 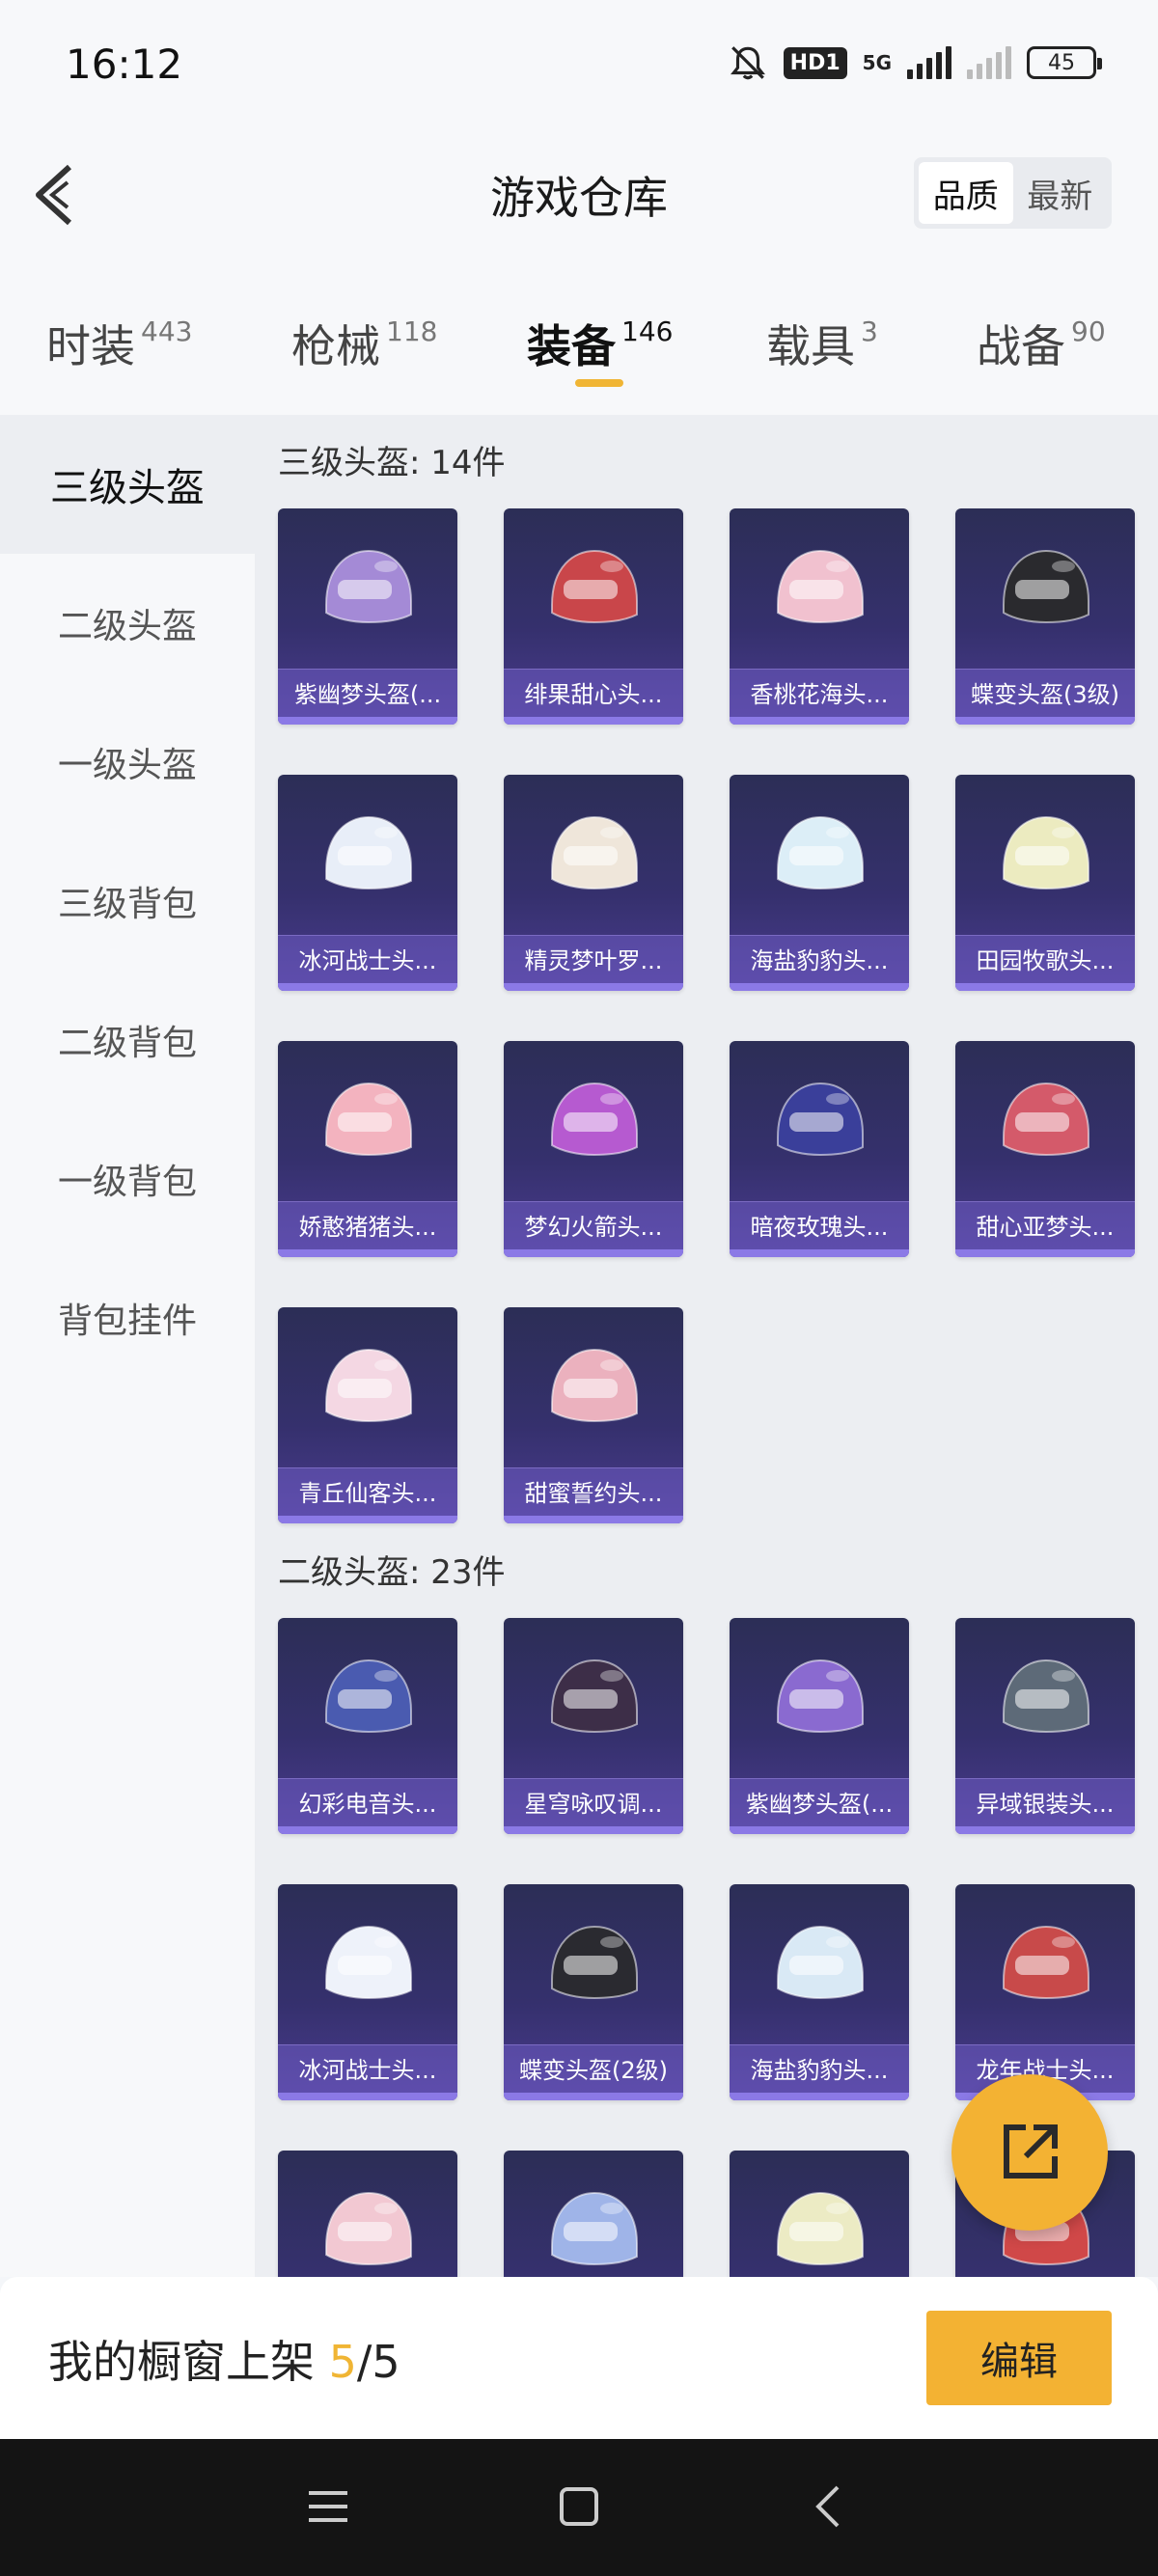 I want to click on sidebar-item-level1-backpack: 一级背包, so click(x=127, y=1179).